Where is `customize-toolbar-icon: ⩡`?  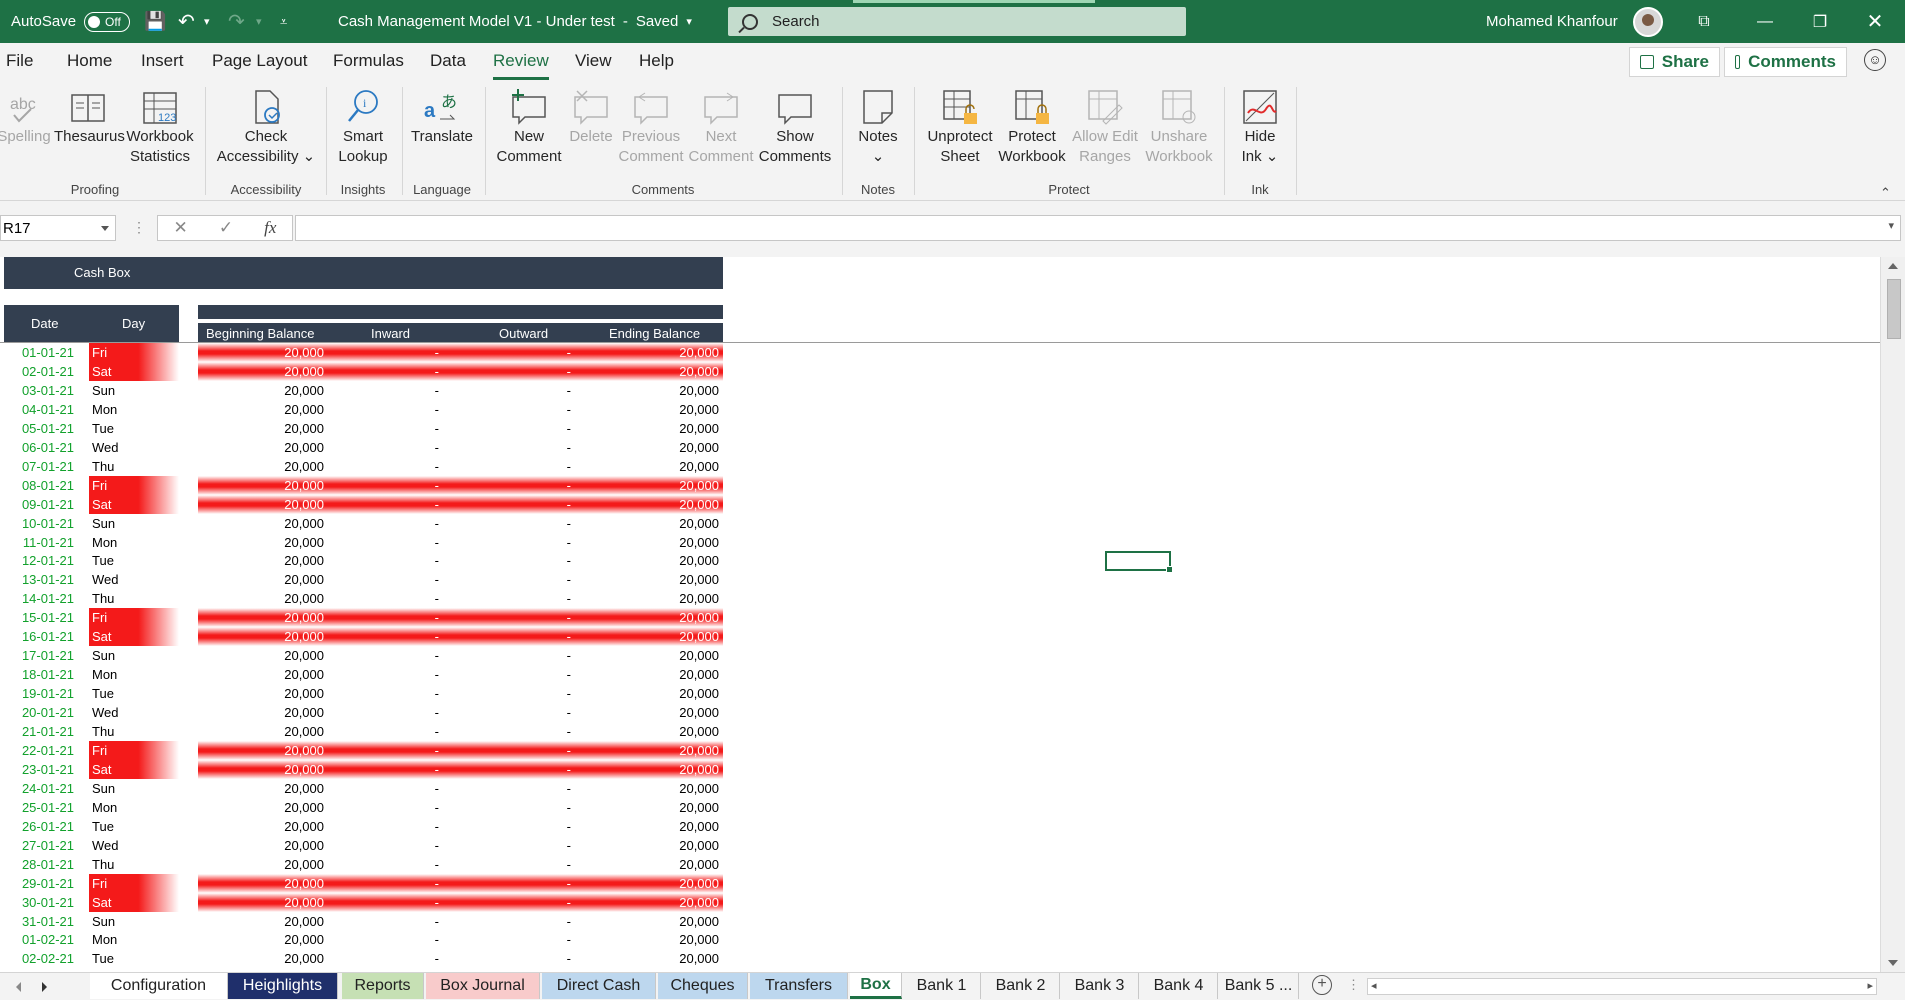
customize-toolbar-icon: ⩡ is located at coordinates (283, 21).